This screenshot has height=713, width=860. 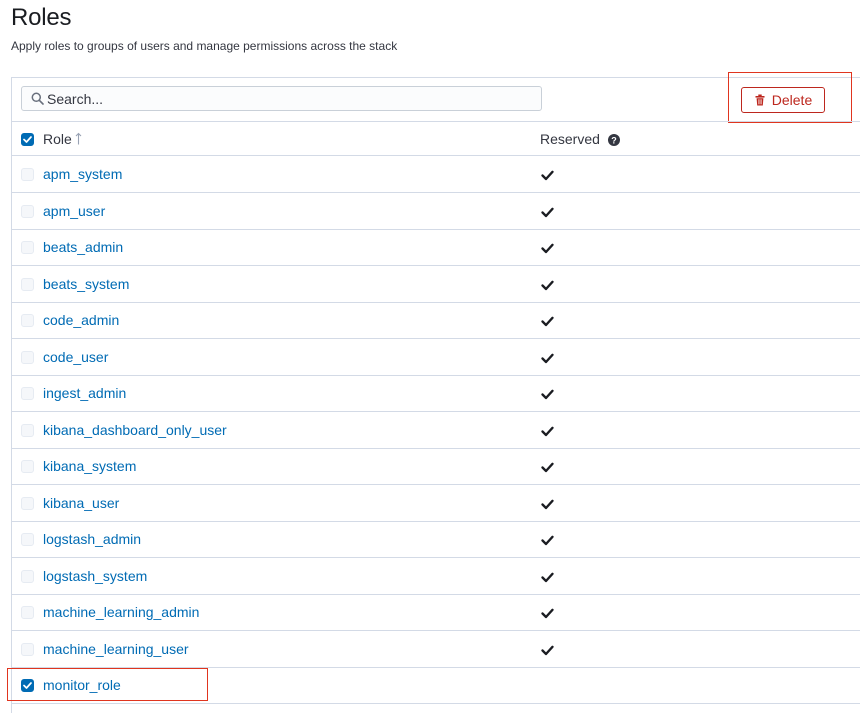 I want to click on question-circle-icon: ?, so click(x=613, y=141).